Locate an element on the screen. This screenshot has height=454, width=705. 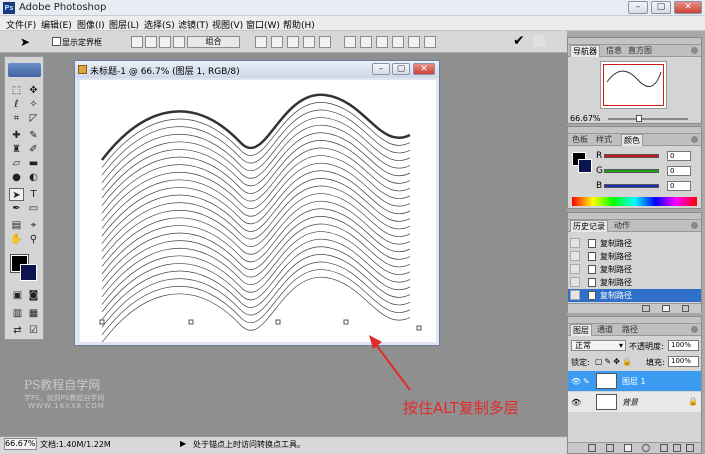
trash-icon is located at coordinates (685, 308).